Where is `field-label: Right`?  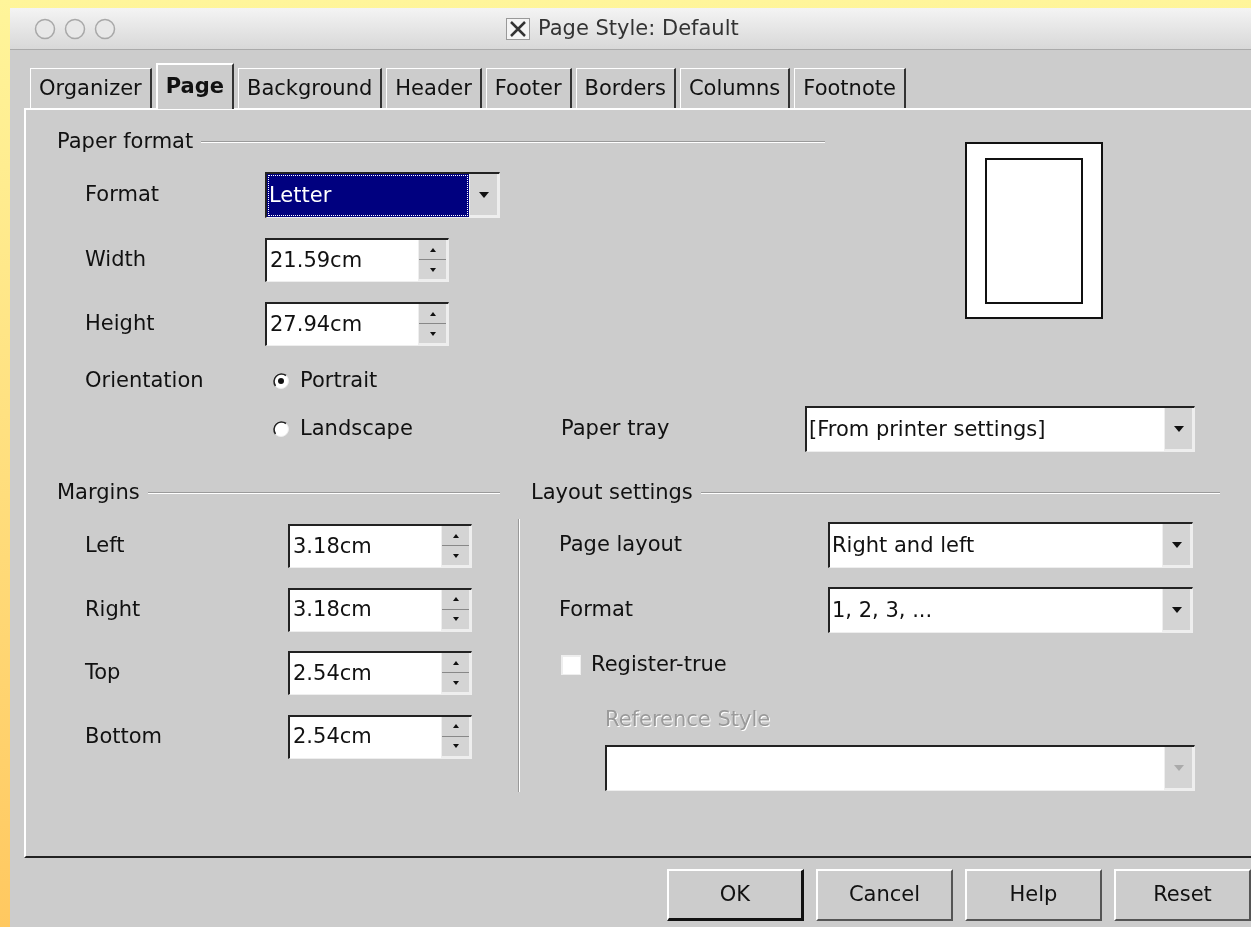
field-label: Right is located at coordinates (113, 609).